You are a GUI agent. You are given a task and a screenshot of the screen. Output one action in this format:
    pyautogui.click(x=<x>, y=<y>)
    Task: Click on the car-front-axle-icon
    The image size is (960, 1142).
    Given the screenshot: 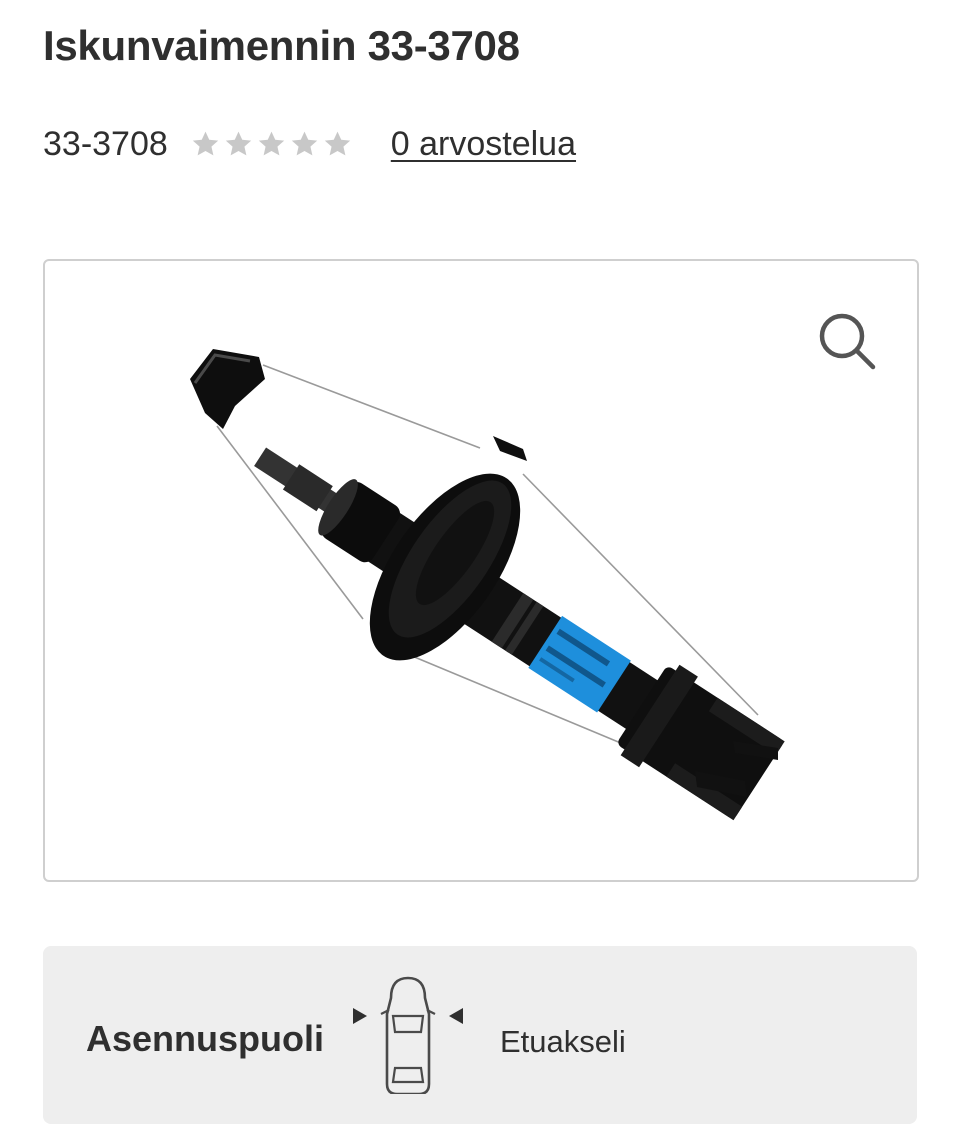 What is the action you would take?
    pyautogui.click(x=408, y=1035)
    